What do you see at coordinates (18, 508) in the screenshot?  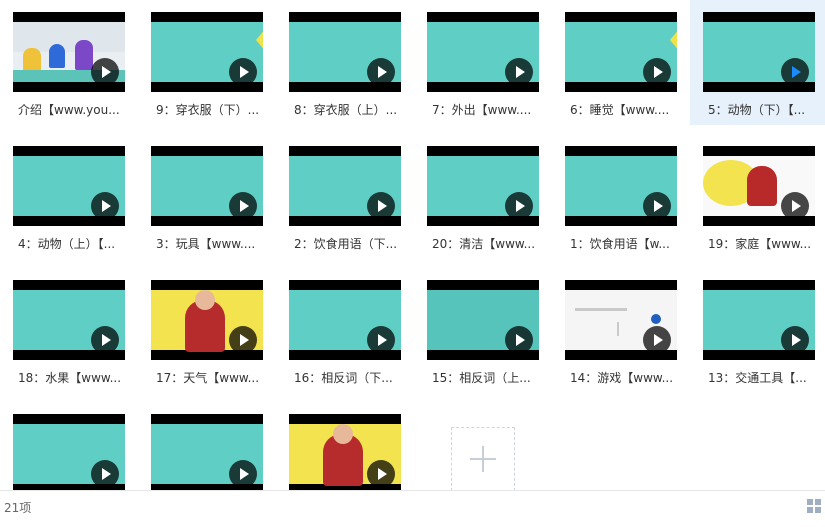 I see `item-count: 21项` at bounding box center [18, 508].